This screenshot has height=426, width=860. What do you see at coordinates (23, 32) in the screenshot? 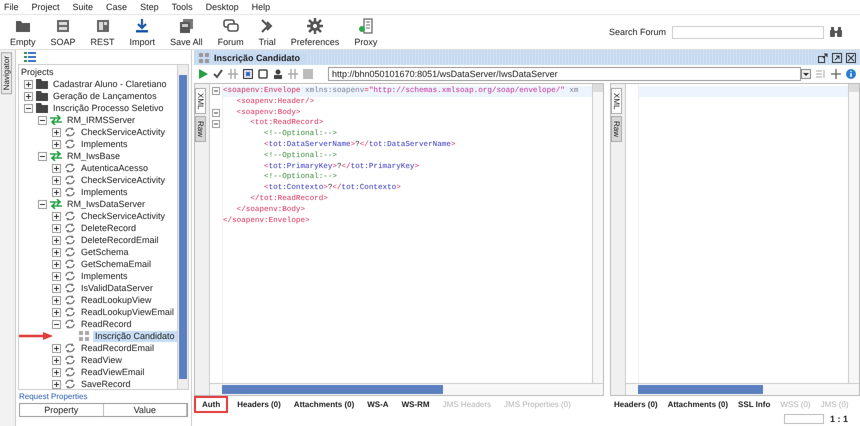
I see `toolbar-button: Empty` at bounding box center [23, 32].